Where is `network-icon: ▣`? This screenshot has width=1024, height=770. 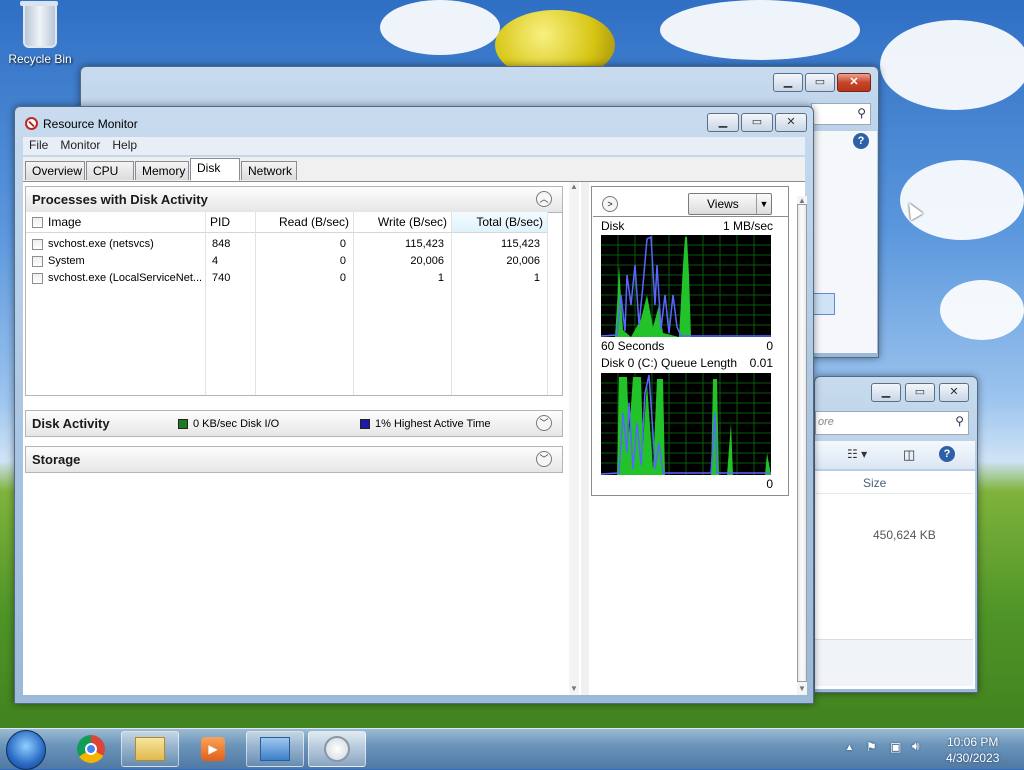
network-icon: ▣ is located at coordinates (895, 747).